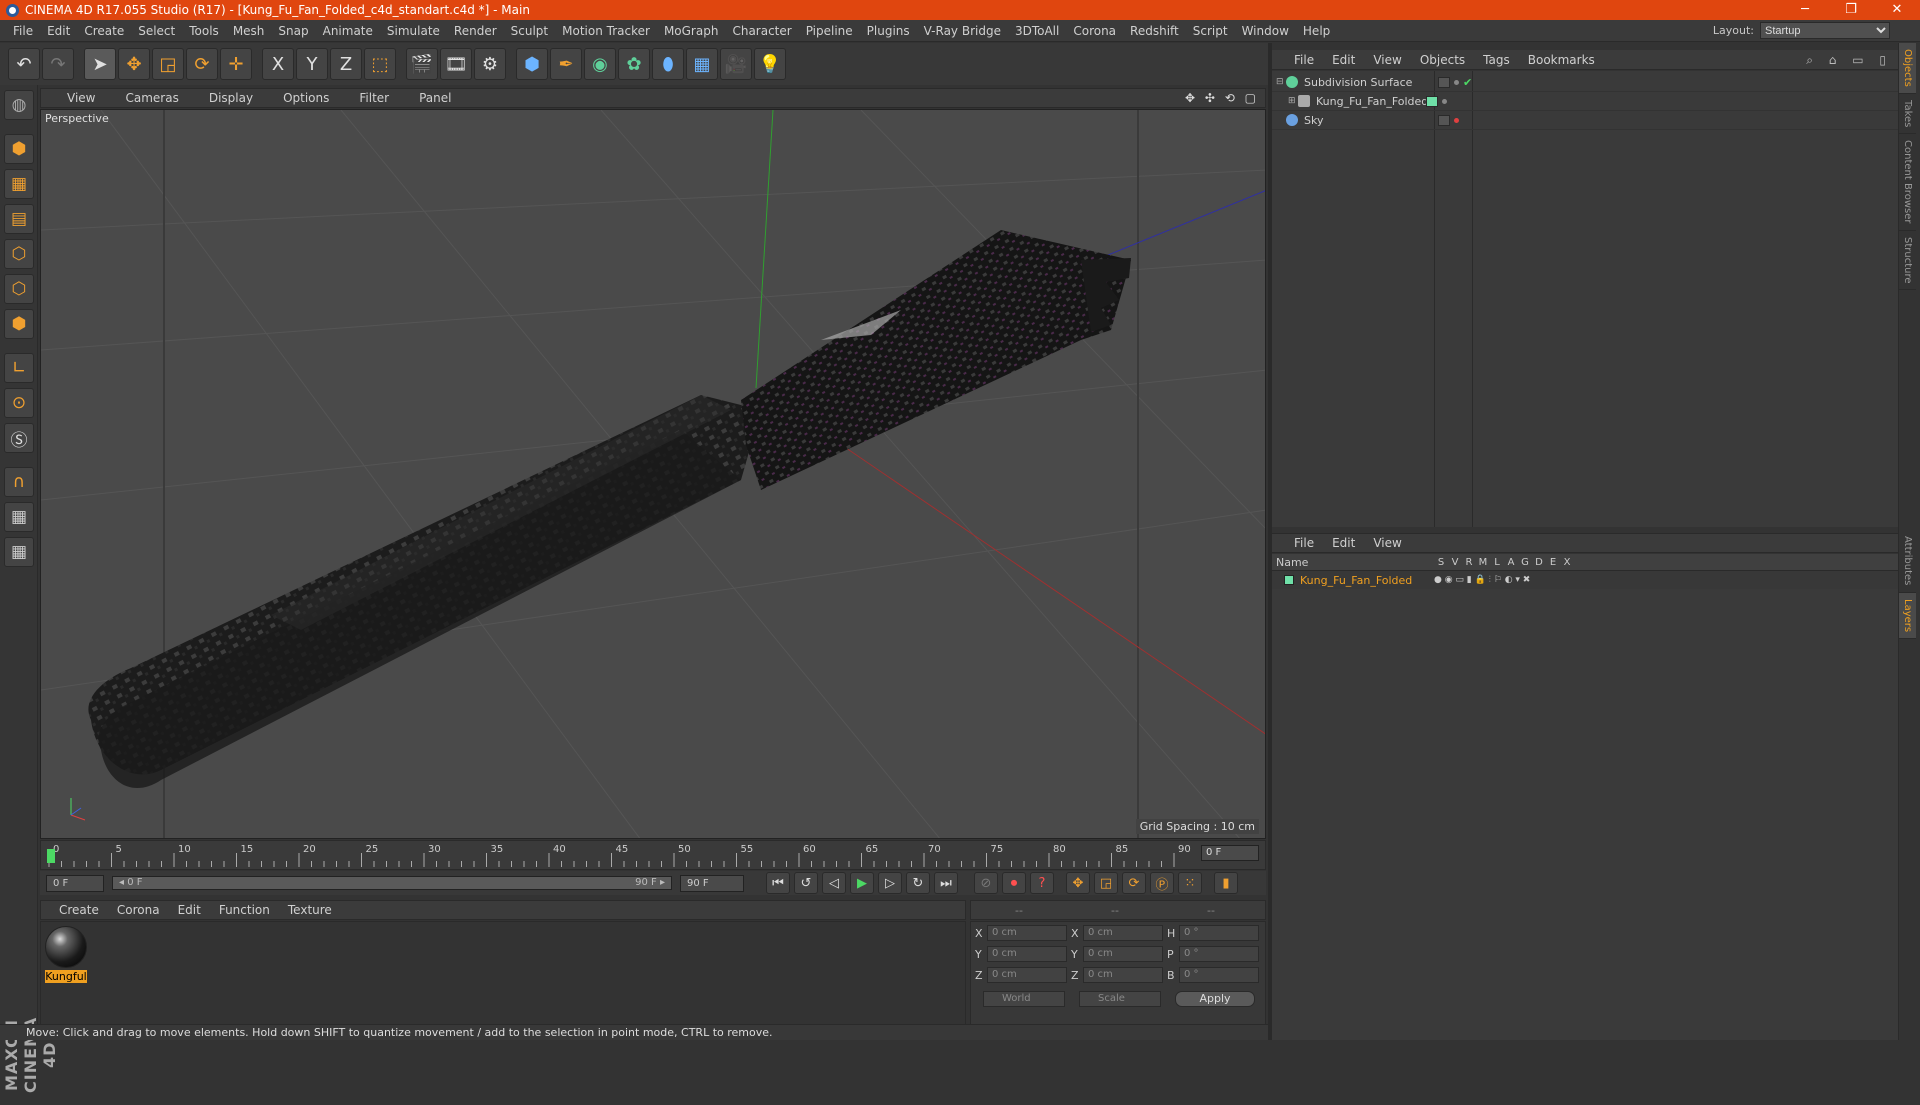 The image size is (1920, 1105). Describe the element at coordinates (58, 64) in the screenshot. I see `redo-icon: ↷` at that location.